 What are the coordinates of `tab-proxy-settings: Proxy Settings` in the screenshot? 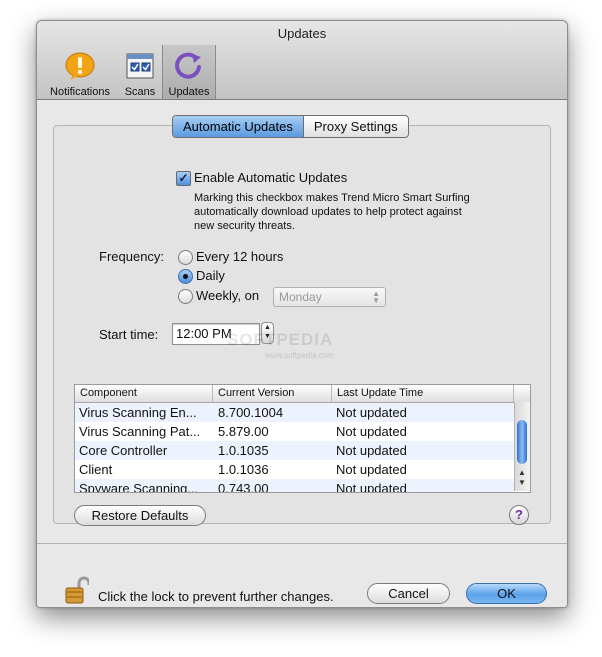 It's located at (356, 126).